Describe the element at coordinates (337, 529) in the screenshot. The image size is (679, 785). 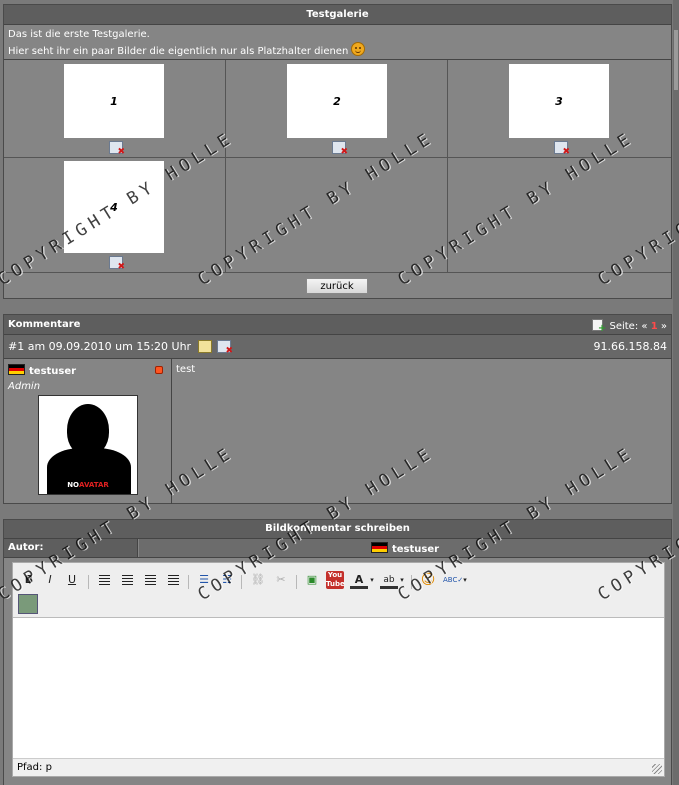
I see `write-comment-title: Bildkommentar schreiben` at that location.